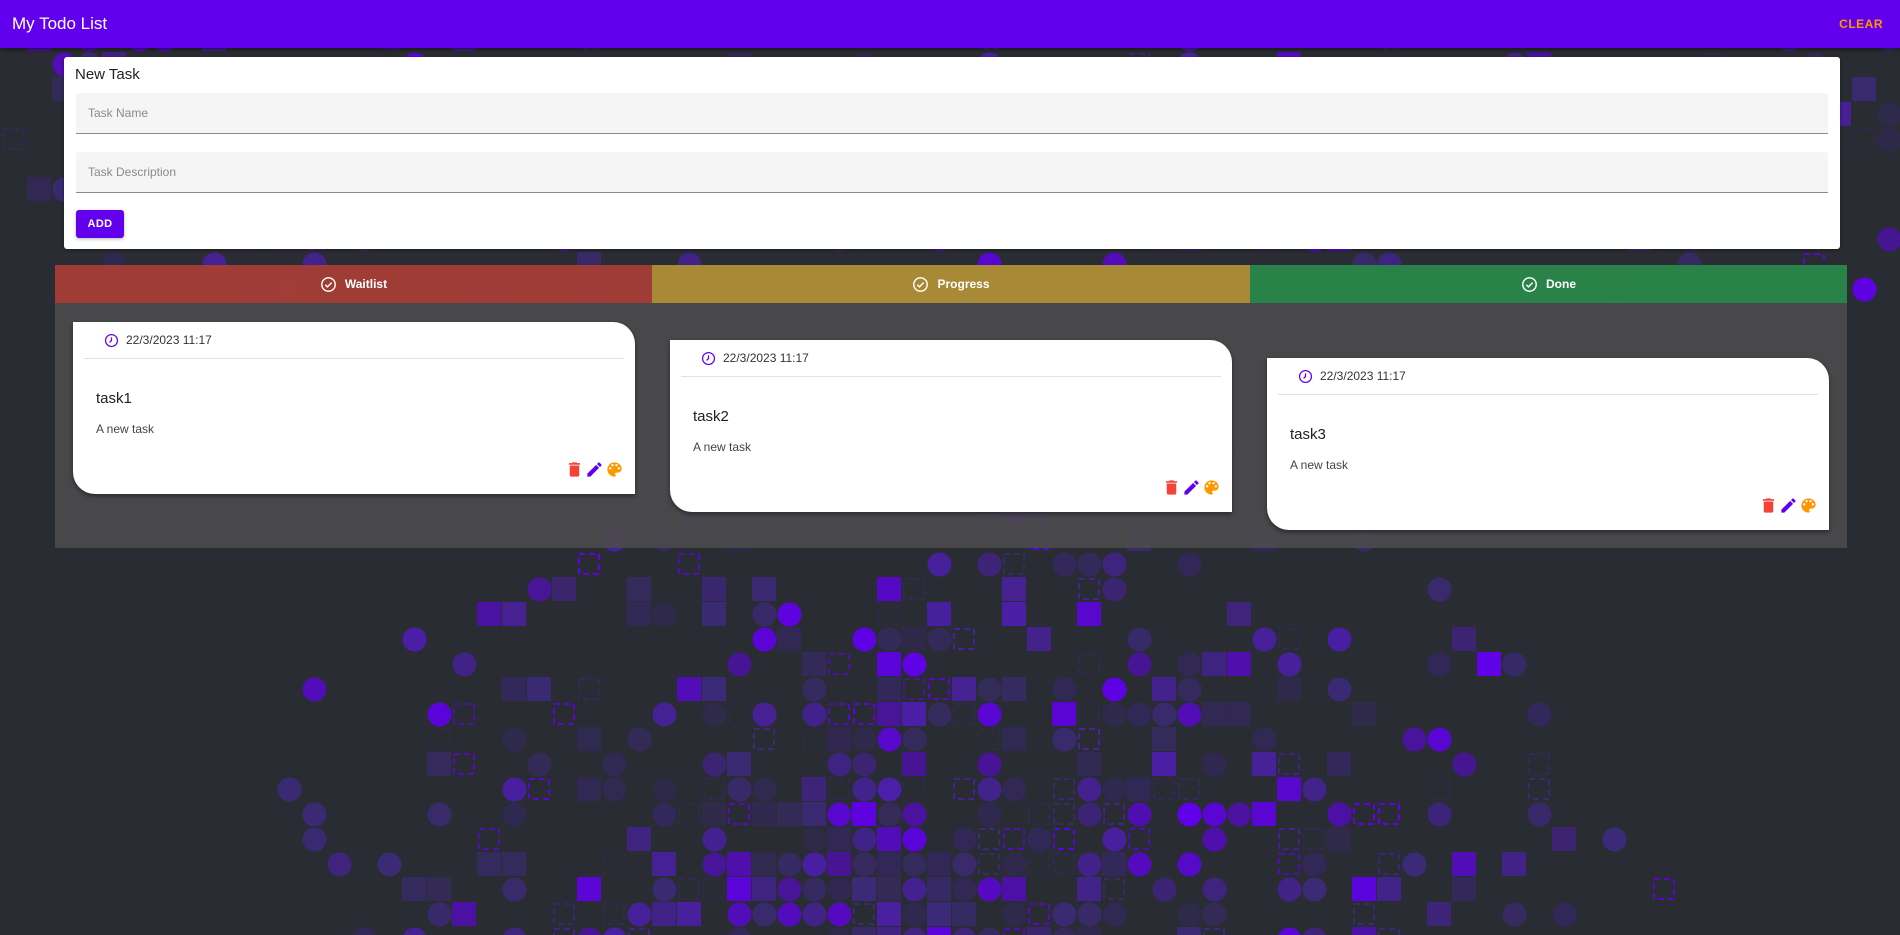 This screenshot has height=935, width=1900. Describe the element at coordinates (1561, 284) in the screenshot. I see `column-label: Done` at that location.